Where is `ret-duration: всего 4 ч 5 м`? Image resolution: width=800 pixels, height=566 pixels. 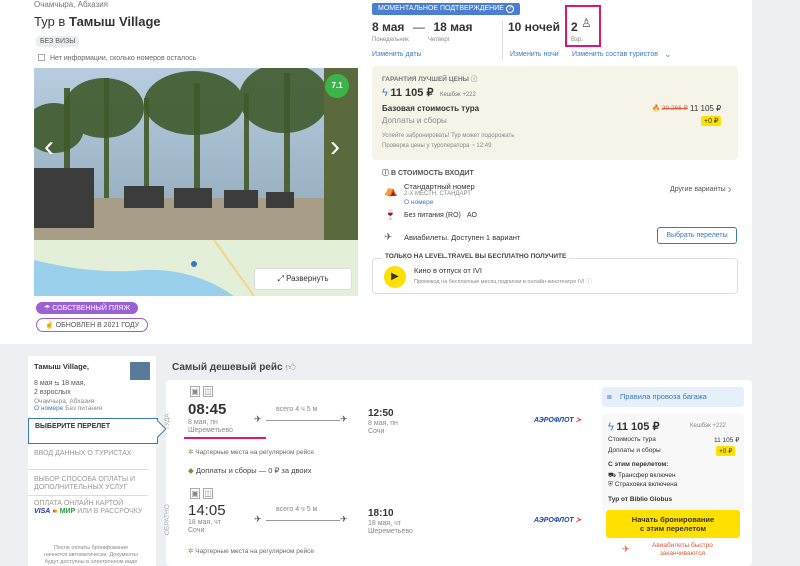 ret-duration: всего 4 ч 5 м is located at coordinates (297, 509).